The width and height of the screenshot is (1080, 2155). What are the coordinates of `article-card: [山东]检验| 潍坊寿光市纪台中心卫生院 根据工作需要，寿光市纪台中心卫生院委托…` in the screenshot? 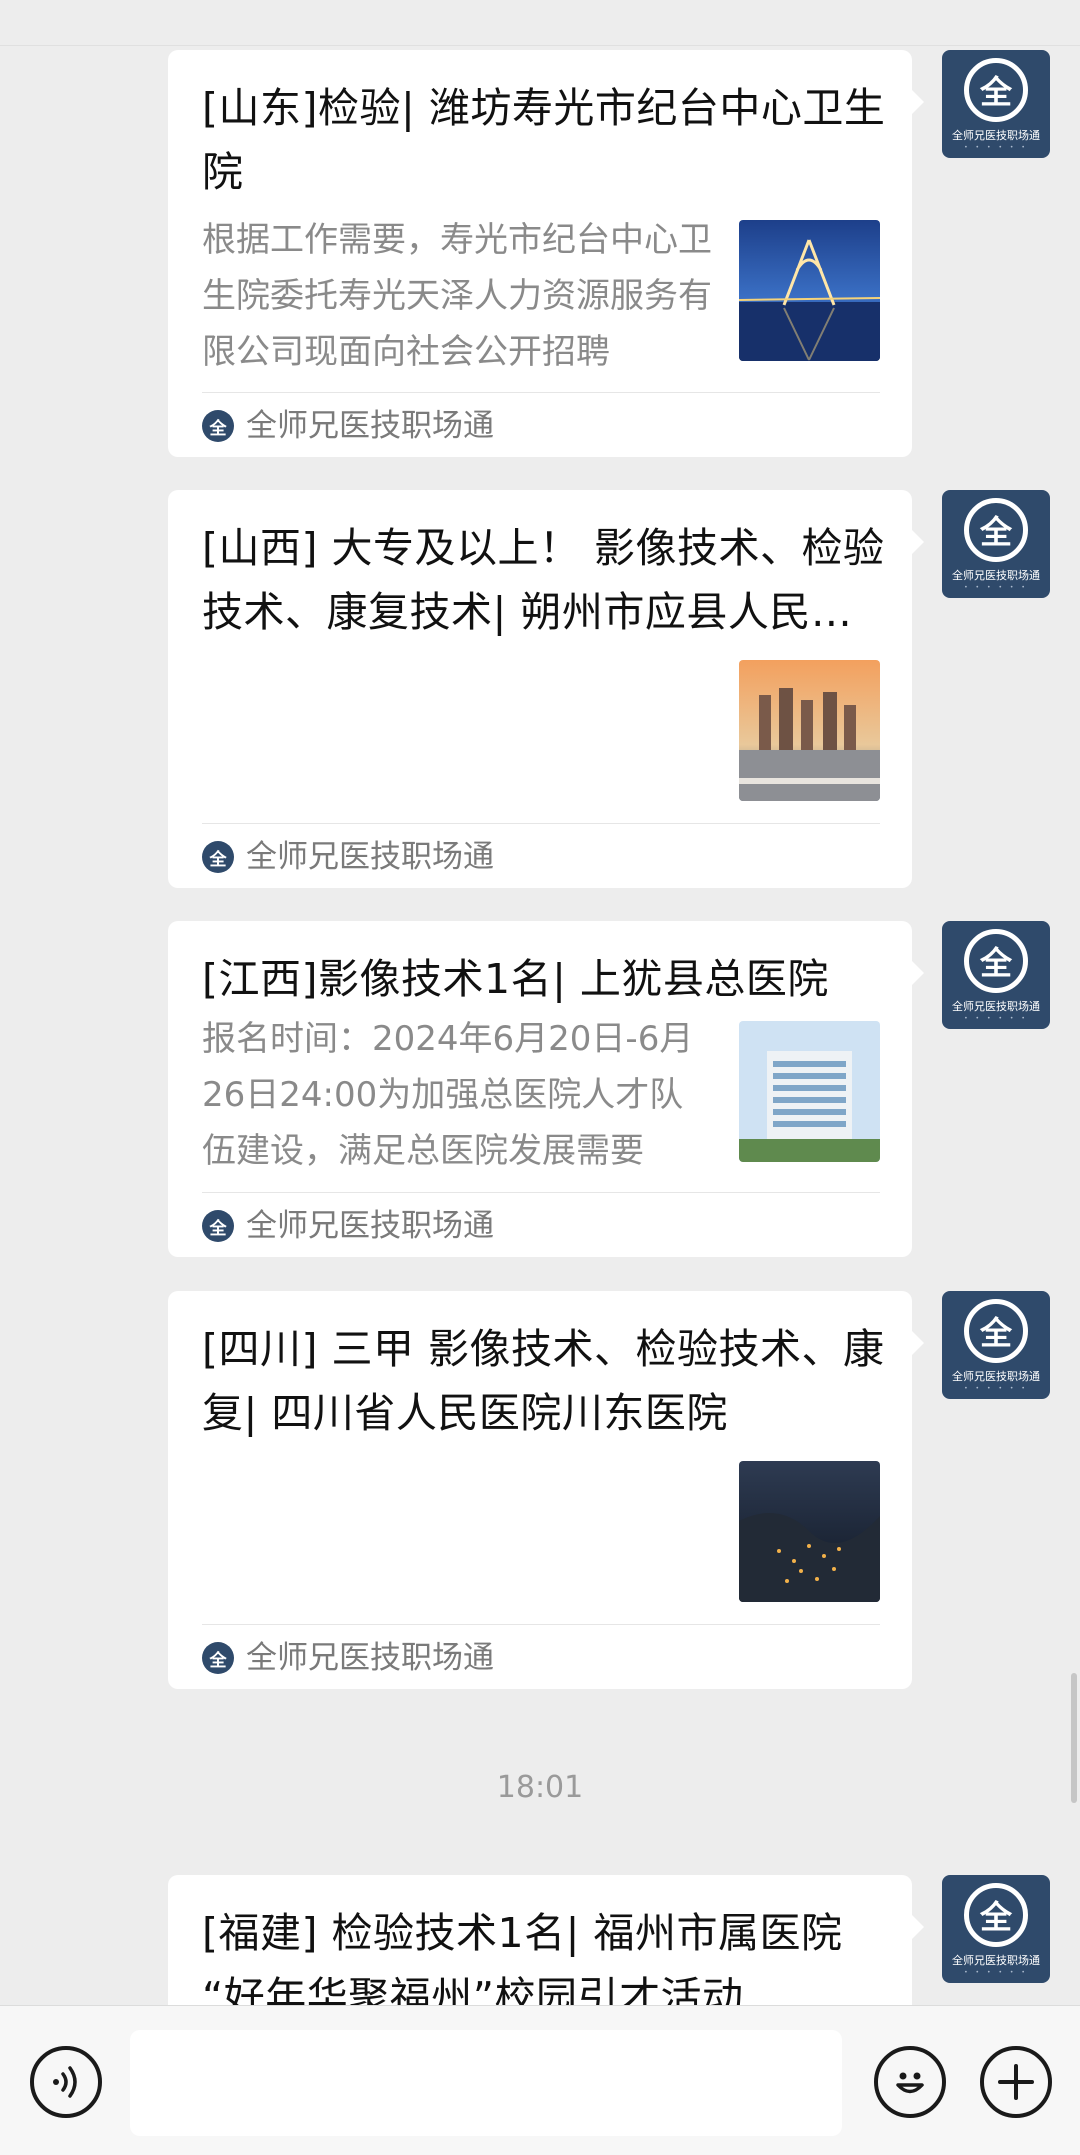 It's located at (546, 253).